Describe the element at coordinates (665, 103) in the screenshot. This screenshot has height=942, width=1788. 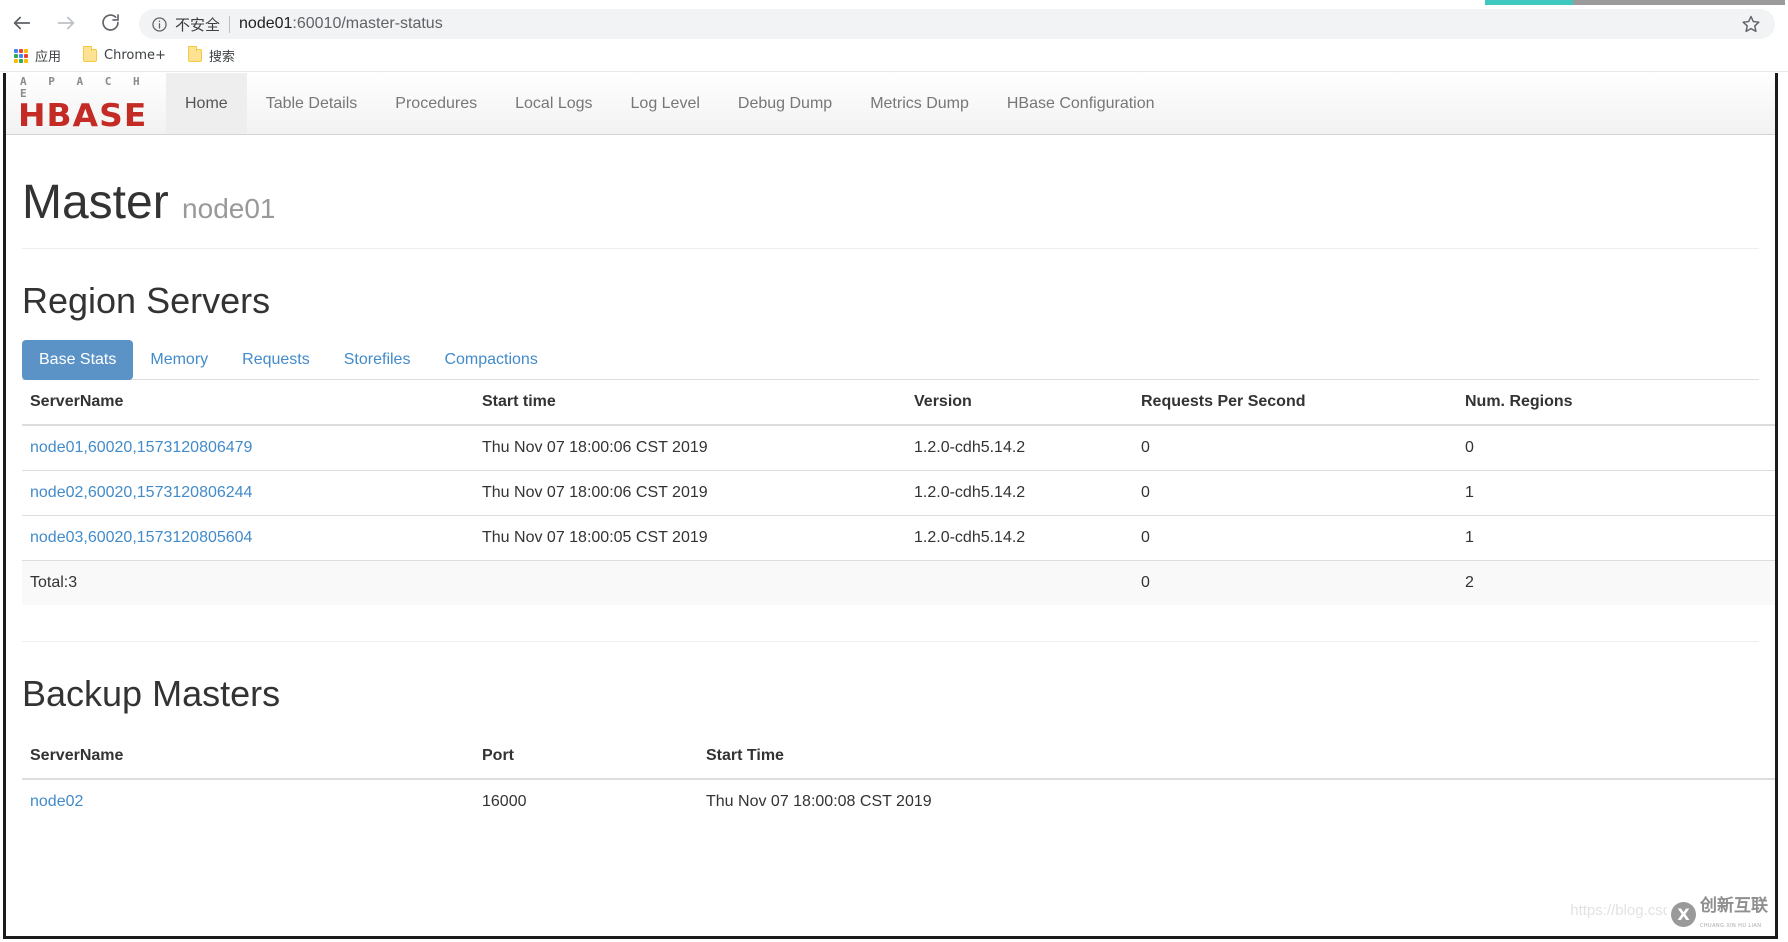
I see `nav-item-log-level: Log Level` at that location.